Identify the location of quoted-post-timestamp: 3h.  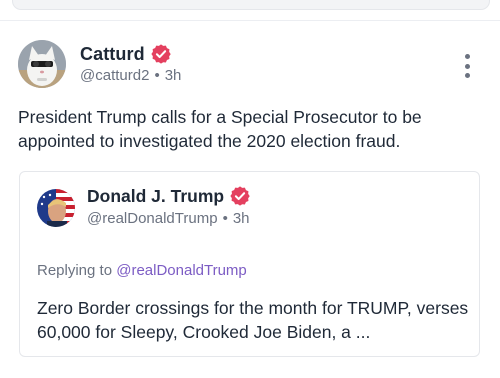
(241, 218).